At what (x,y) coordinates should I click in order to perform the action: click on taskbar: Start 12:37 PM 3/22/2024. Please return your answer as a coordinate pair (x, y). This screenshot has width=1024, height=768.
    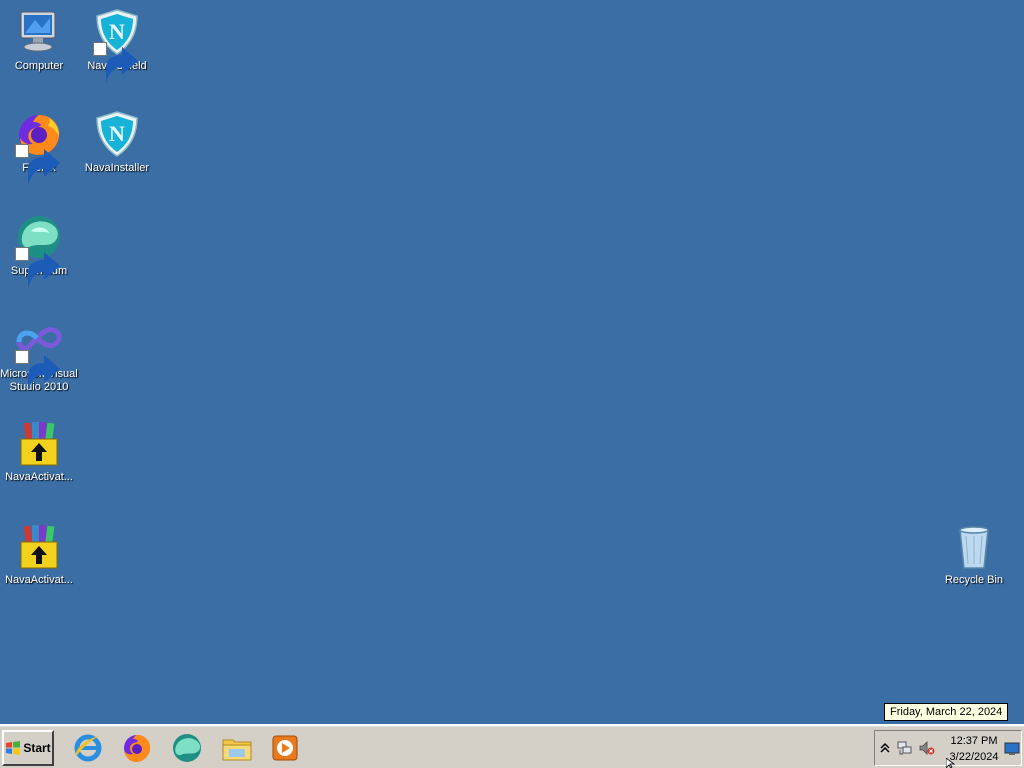
    Looking at the image, I should click on (512, 746).